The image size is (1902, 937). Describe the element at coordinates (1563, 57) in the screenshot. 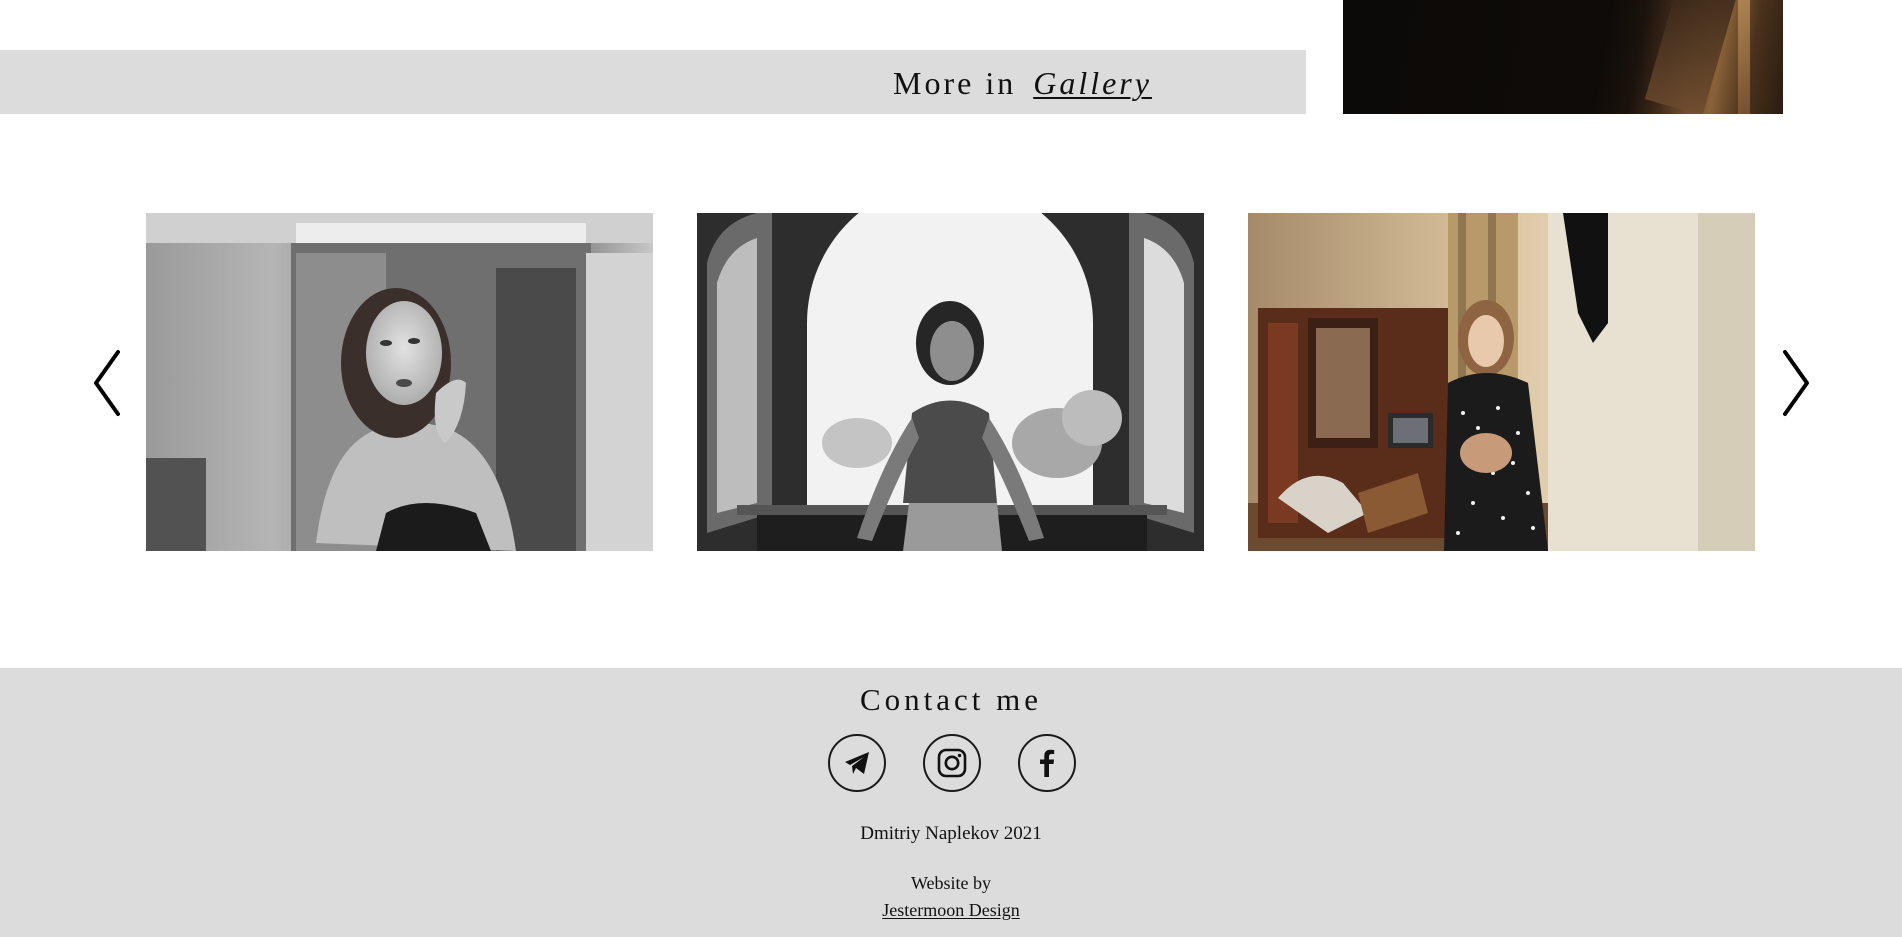

I see `featured-photo-partial` at that location.